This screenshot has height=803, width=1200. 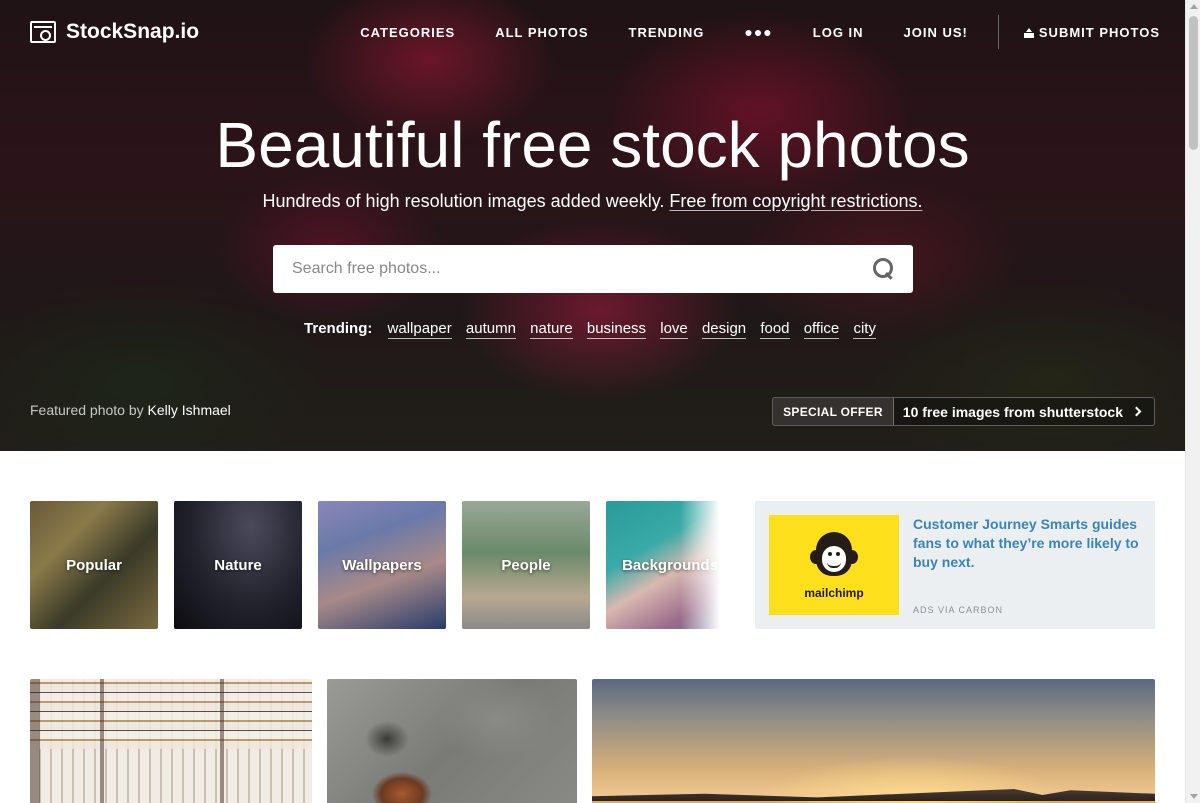 I want to click on camera-icon, so click(x=43, y=32).